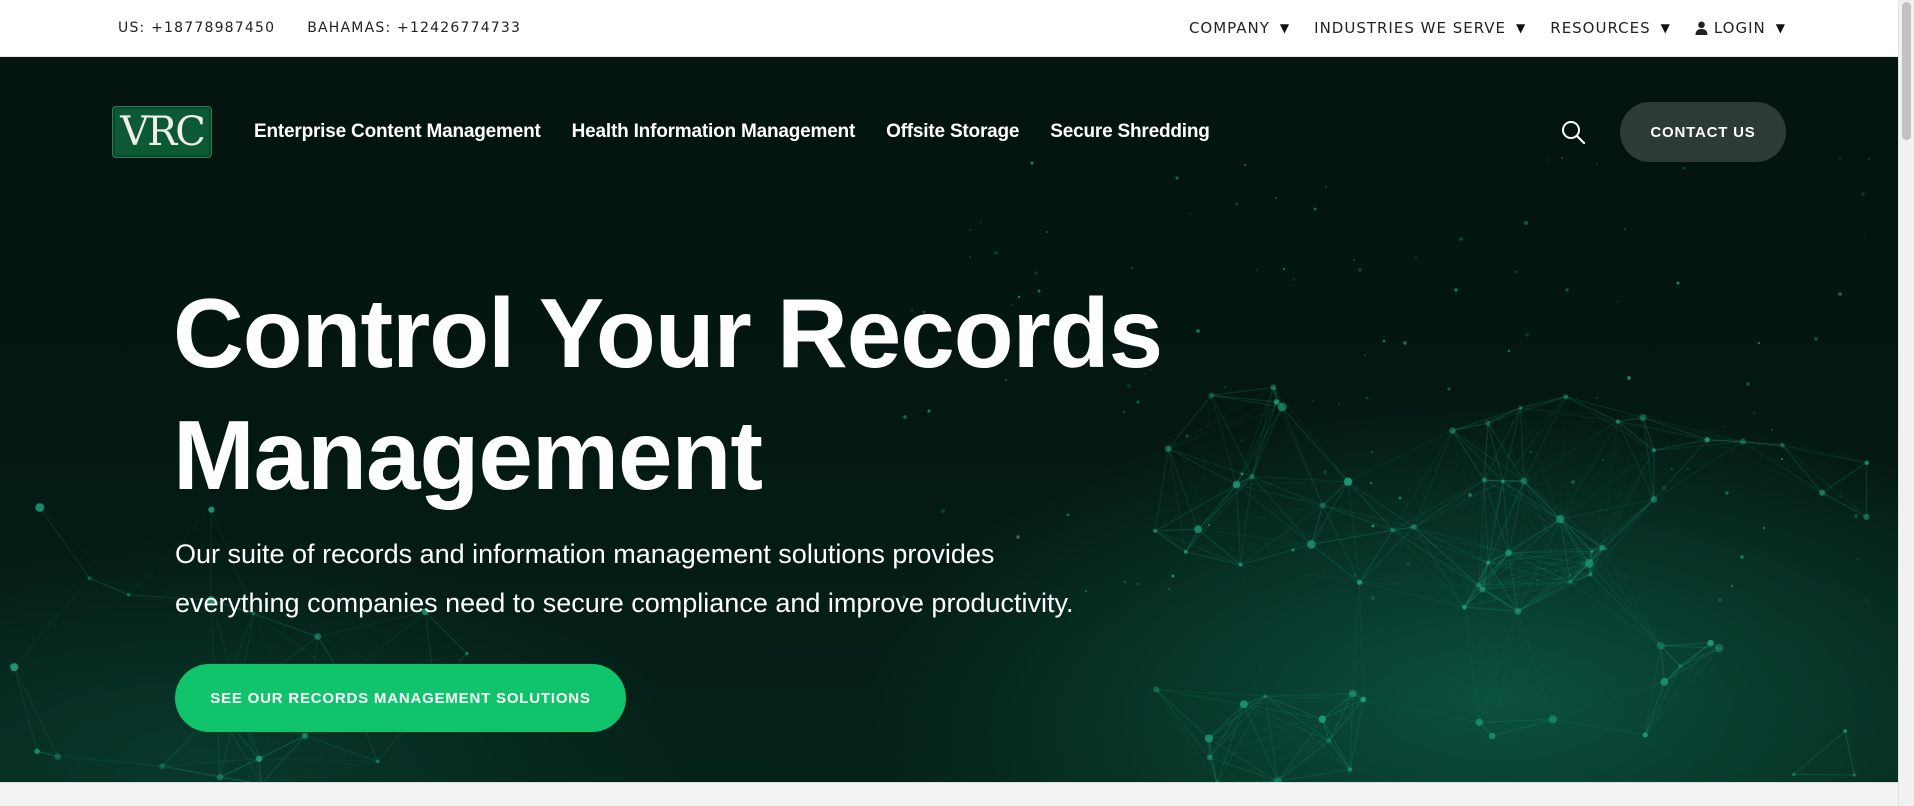 This screenshot has width=1914, height=806. Describe the element at coordinates (1573, 132) in the screenshot. I see `search-icon` at that location.